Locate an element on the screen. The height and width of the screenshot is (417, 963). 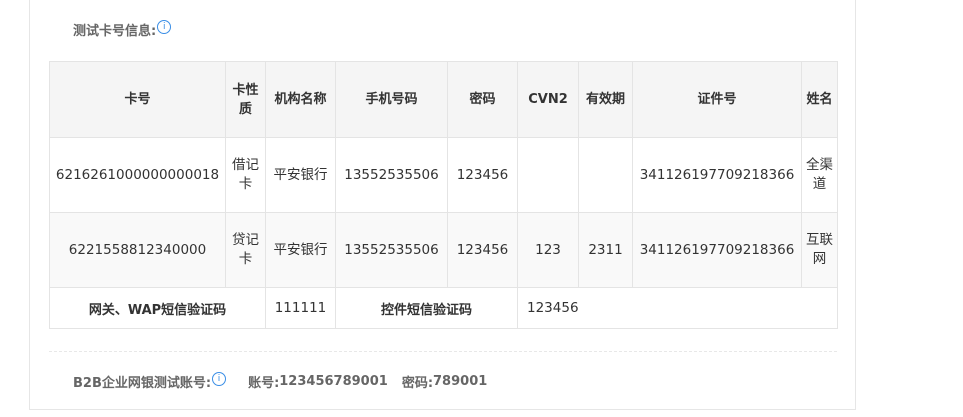
cell-card-number: 6221558812340000 is located at coordinates (137, 250).